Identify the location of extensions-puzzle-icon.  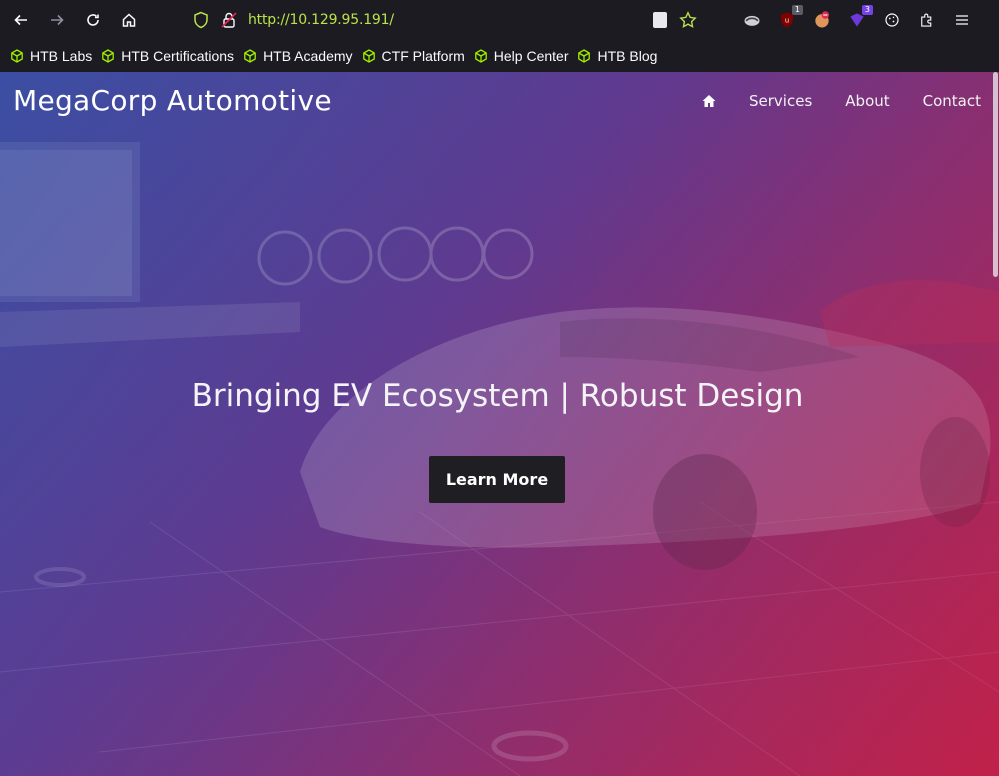
(927, 20).